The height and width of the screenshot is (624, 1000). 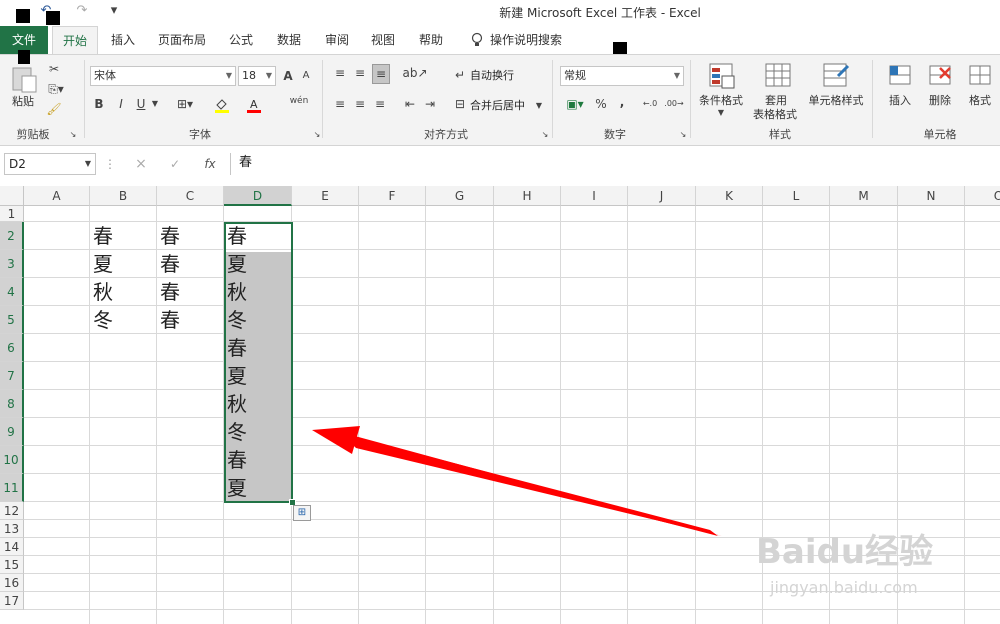 What do you see at coordinates (380, 104) in the screenshot?
I see `align-right-icon: ≡` at bounding box center [380, 104].